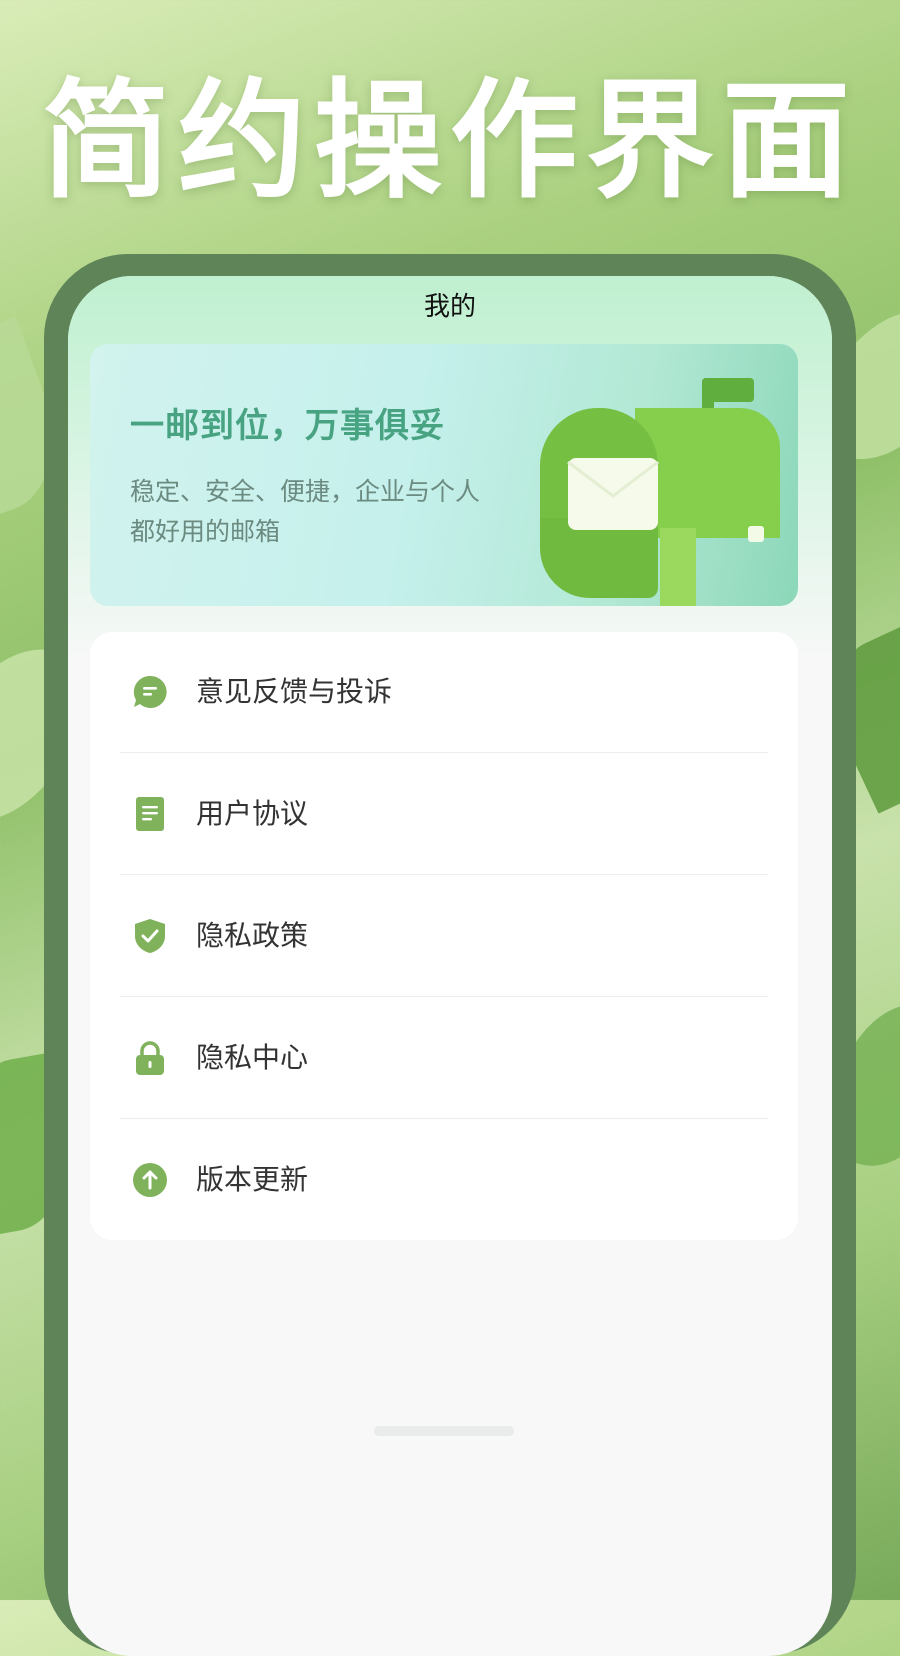 The image size is (900, 1656). I want to click on menu-item-label: 版本更新, so click(252, 1179).